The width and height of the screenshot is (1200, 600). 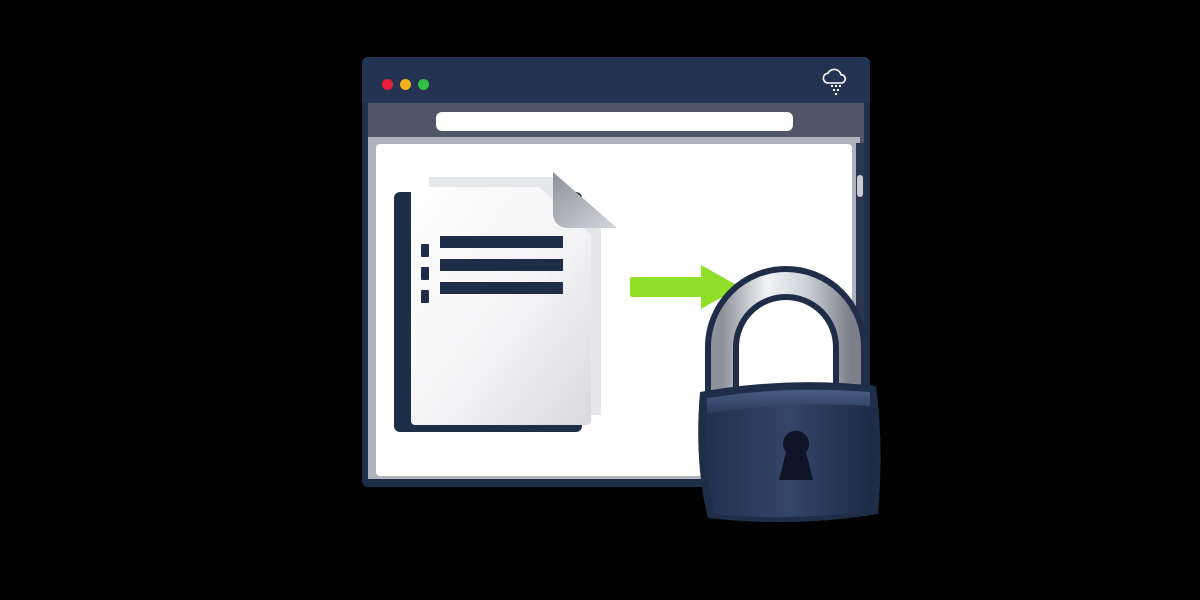 I want to click on padlock-icon, so click(x=789, y=394).